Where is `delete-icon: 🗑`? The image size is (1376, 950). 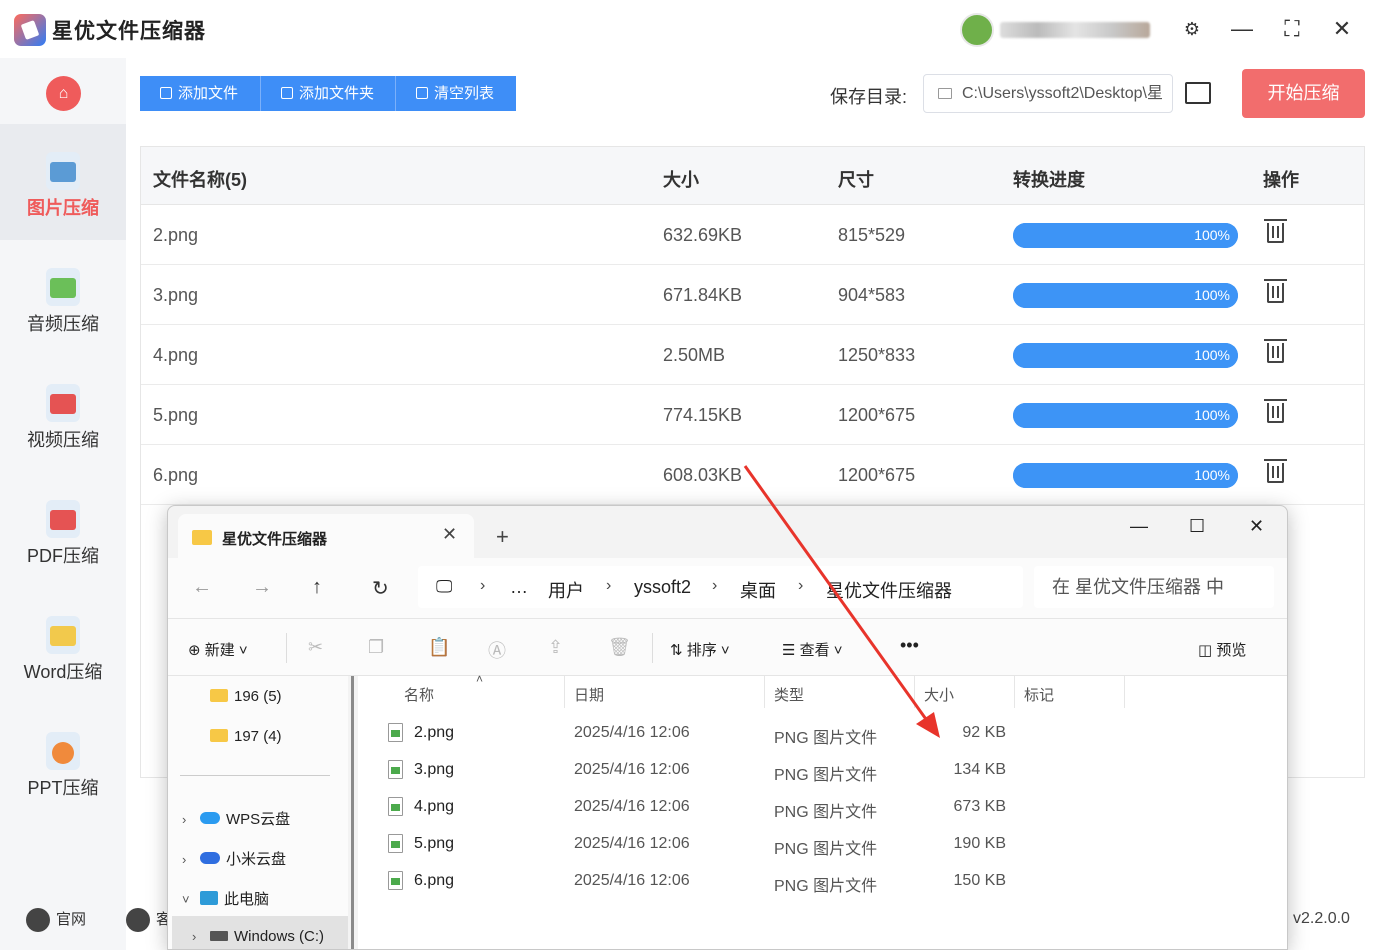
delete-icon: 🗑 is located at coordinates (619, 647).